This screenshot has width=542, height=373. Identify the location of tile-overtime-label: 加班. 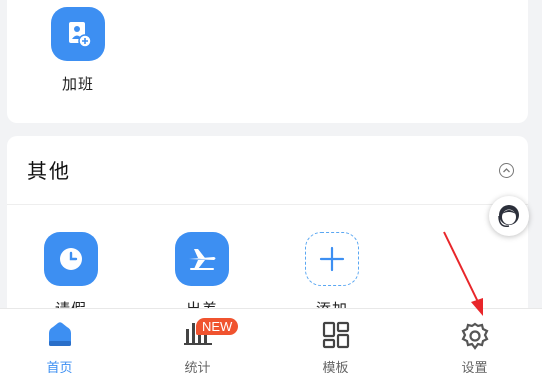
(77, 84).